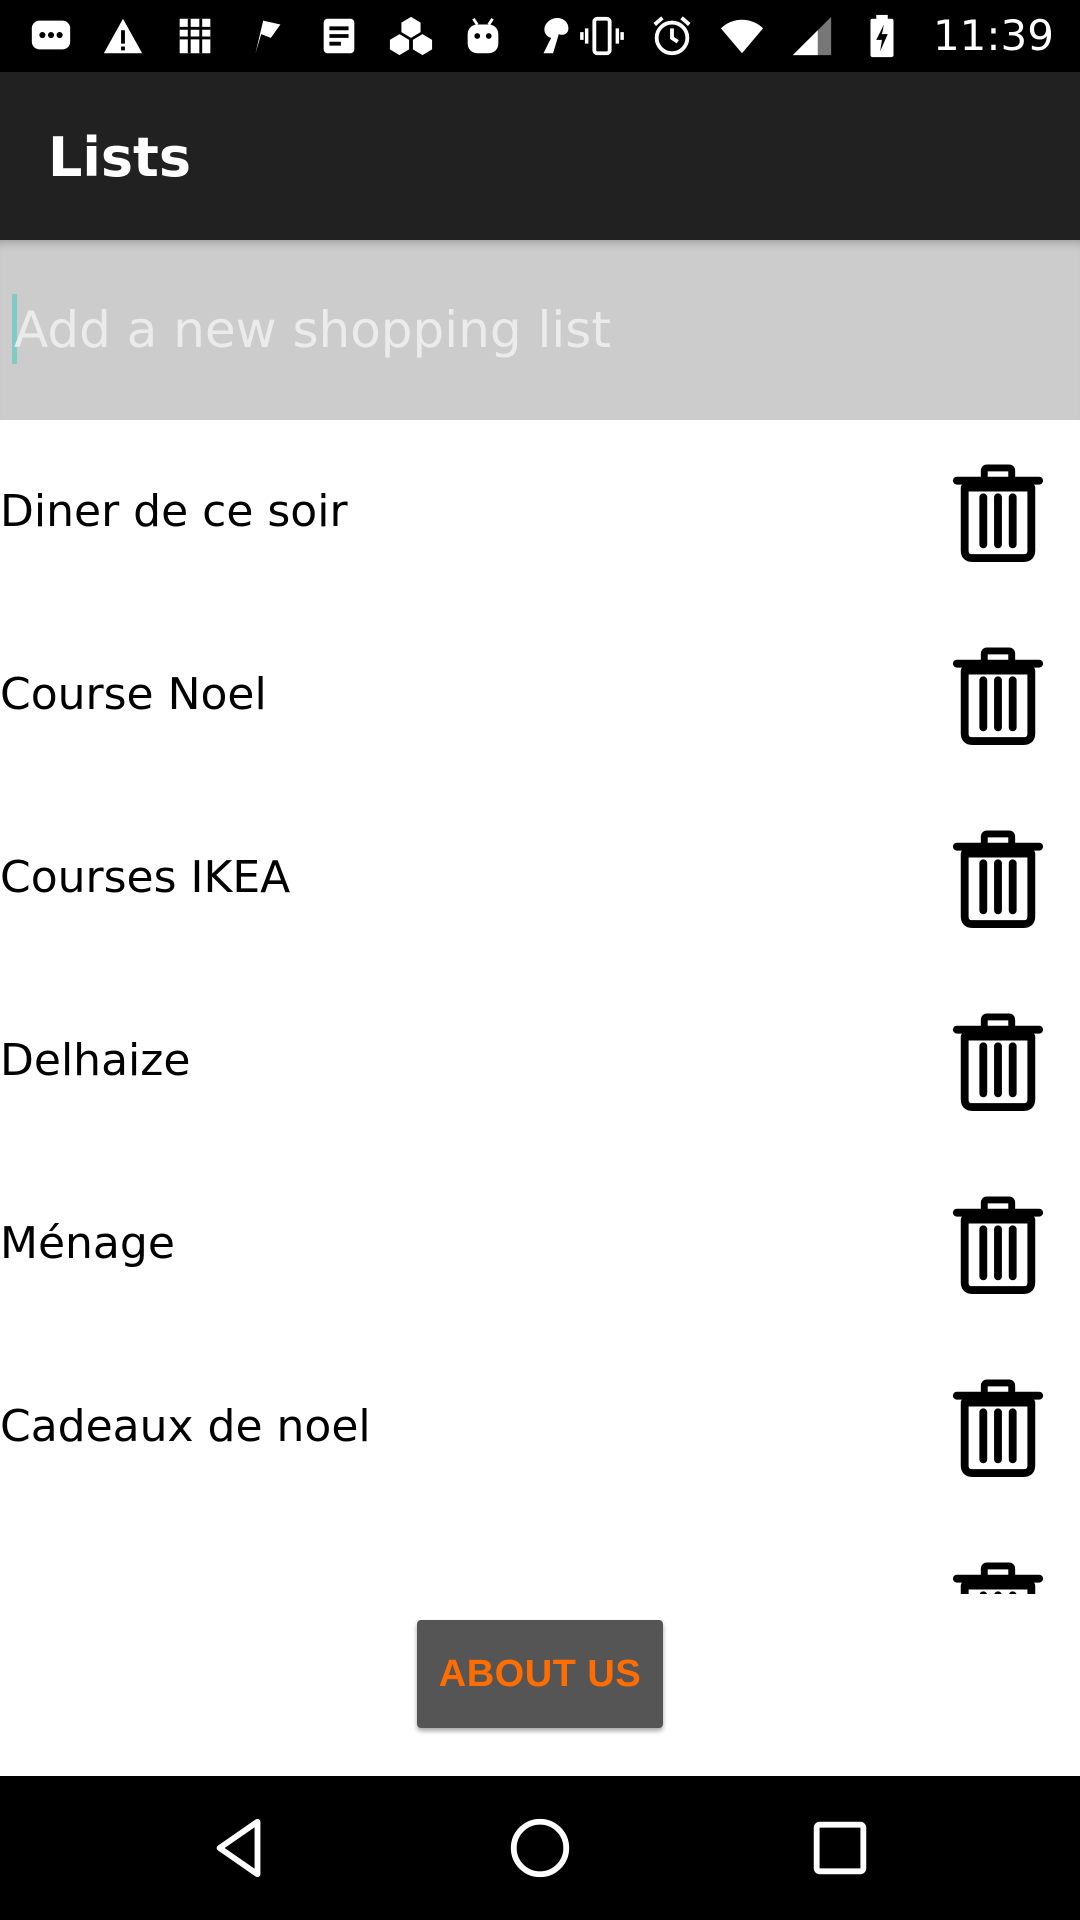 The width and height of the screenshot is (1080, 1920). What do you see at coordinates (51, 36) in the screenshot?
I see `message-icon` at bounding box center [51, 36].